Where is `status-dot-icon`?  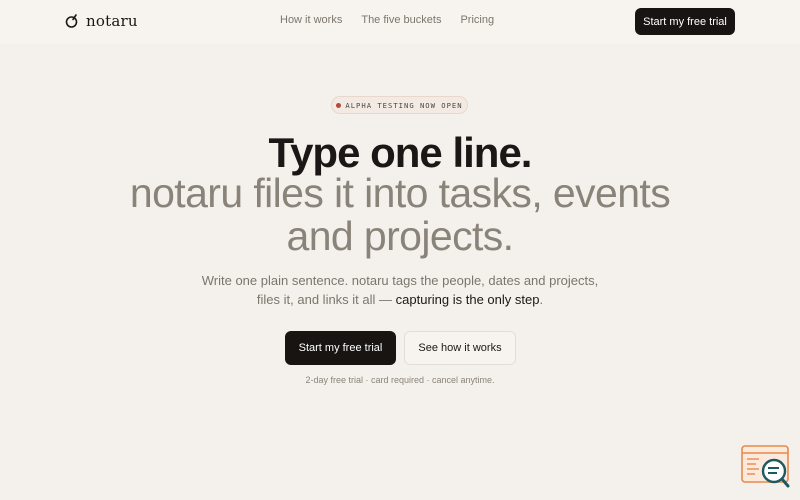 status-dot-icon is located at coordinates (339, 105).